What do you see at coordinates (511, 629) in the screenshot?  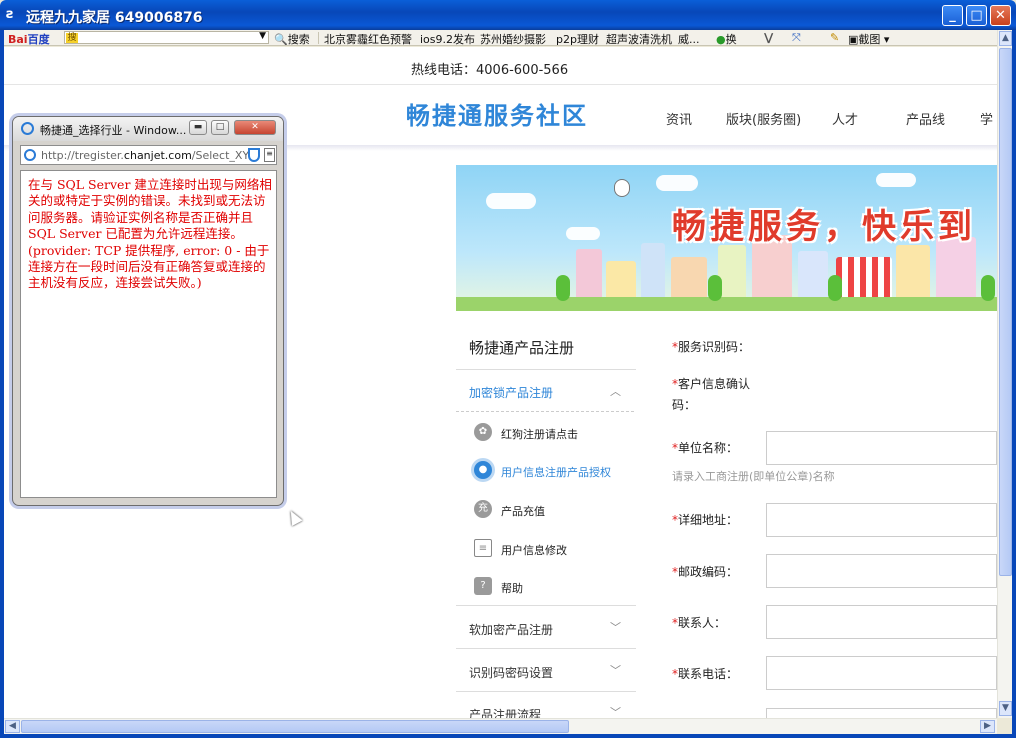 I see `menu-section-soft-register: 软加密产品注册` at bounding box center [511, 629].